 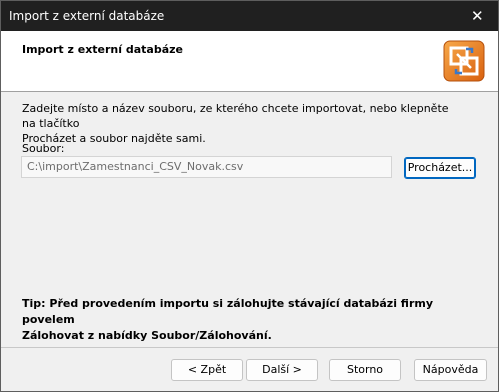 I want to click on help-button: Nápověda, so click(x=450, y=370).